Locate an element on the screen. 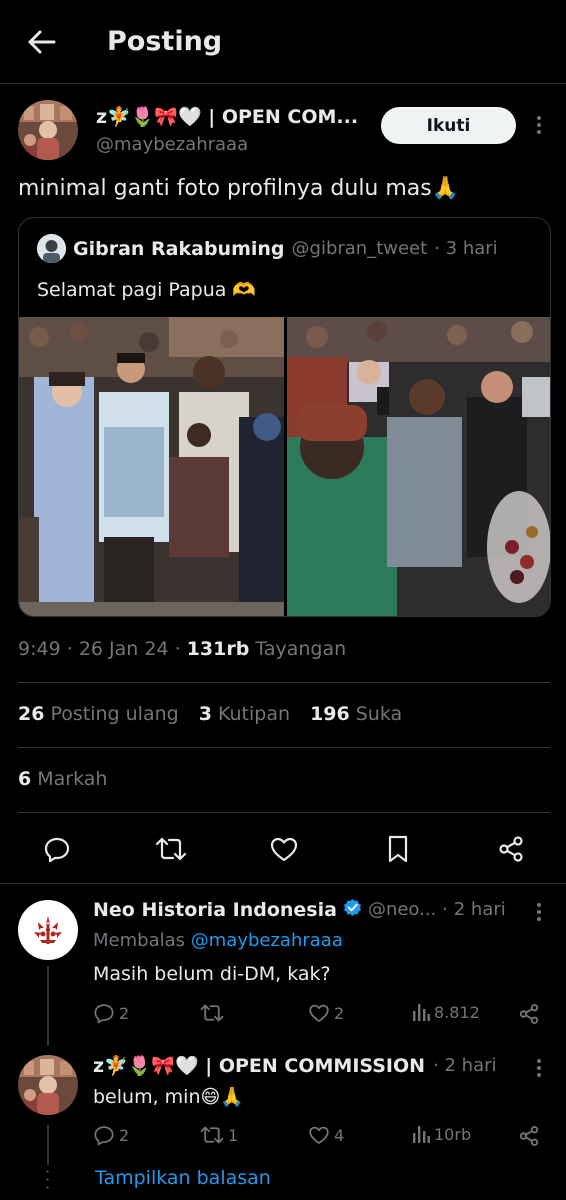 This screenshot has width=566, height=1200. author-avatar is located at coordinates (48, 130).